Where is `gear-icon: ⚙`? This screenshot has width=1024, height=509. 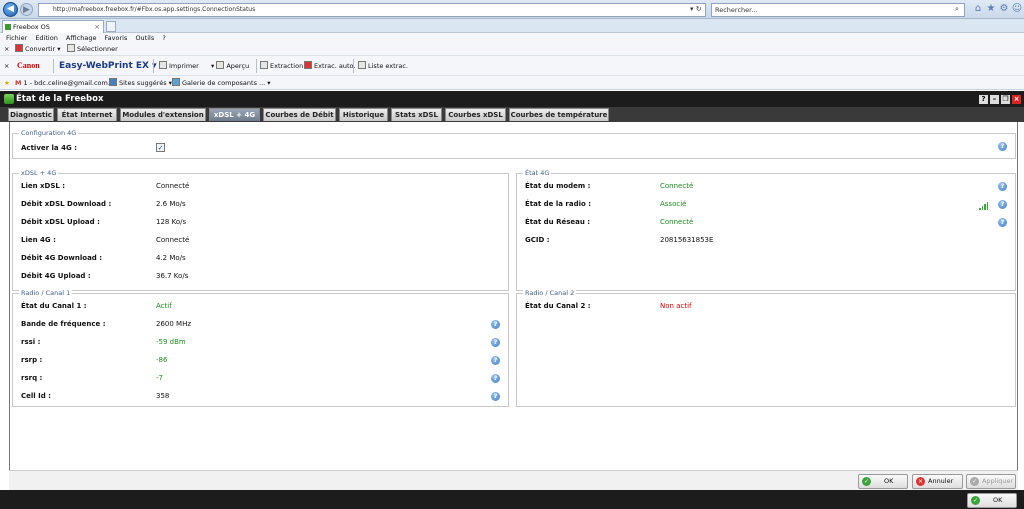 gear-icon: ⚙ is located at coordinates (1004, 9).